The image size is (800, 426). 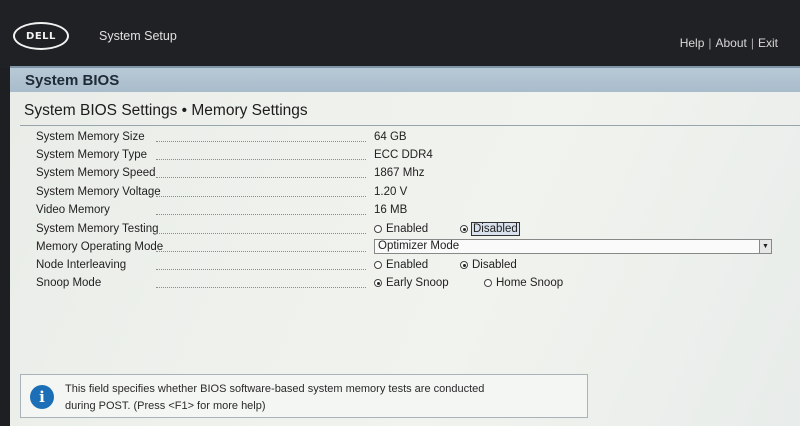 I want to click on node-interleaving-disabled-radio: Disabled, so click(x=488, y=265).